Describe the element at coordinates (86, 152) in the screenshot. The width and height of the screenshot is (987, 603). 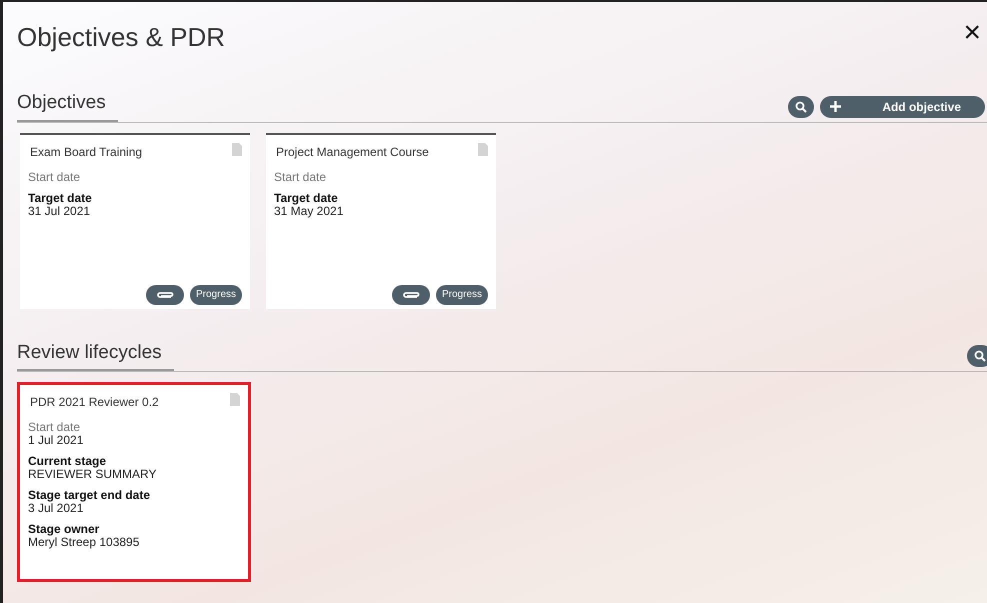
I see `card-title: Exam Board Training` at that location.